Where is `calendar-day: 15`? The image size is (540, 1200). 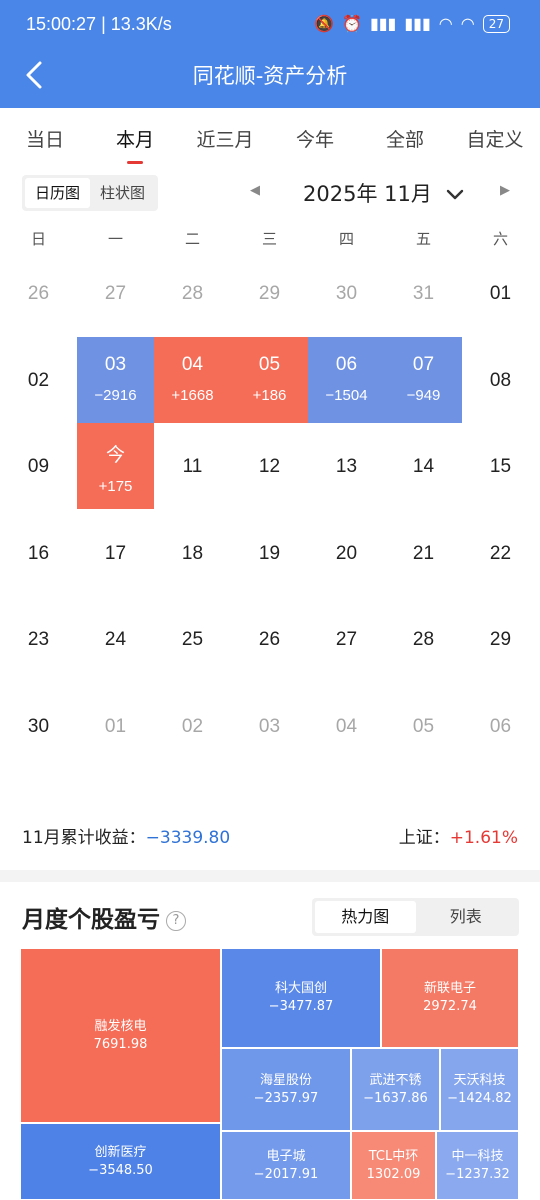 calendar-day: 15 is located at coordinates (500, 466).